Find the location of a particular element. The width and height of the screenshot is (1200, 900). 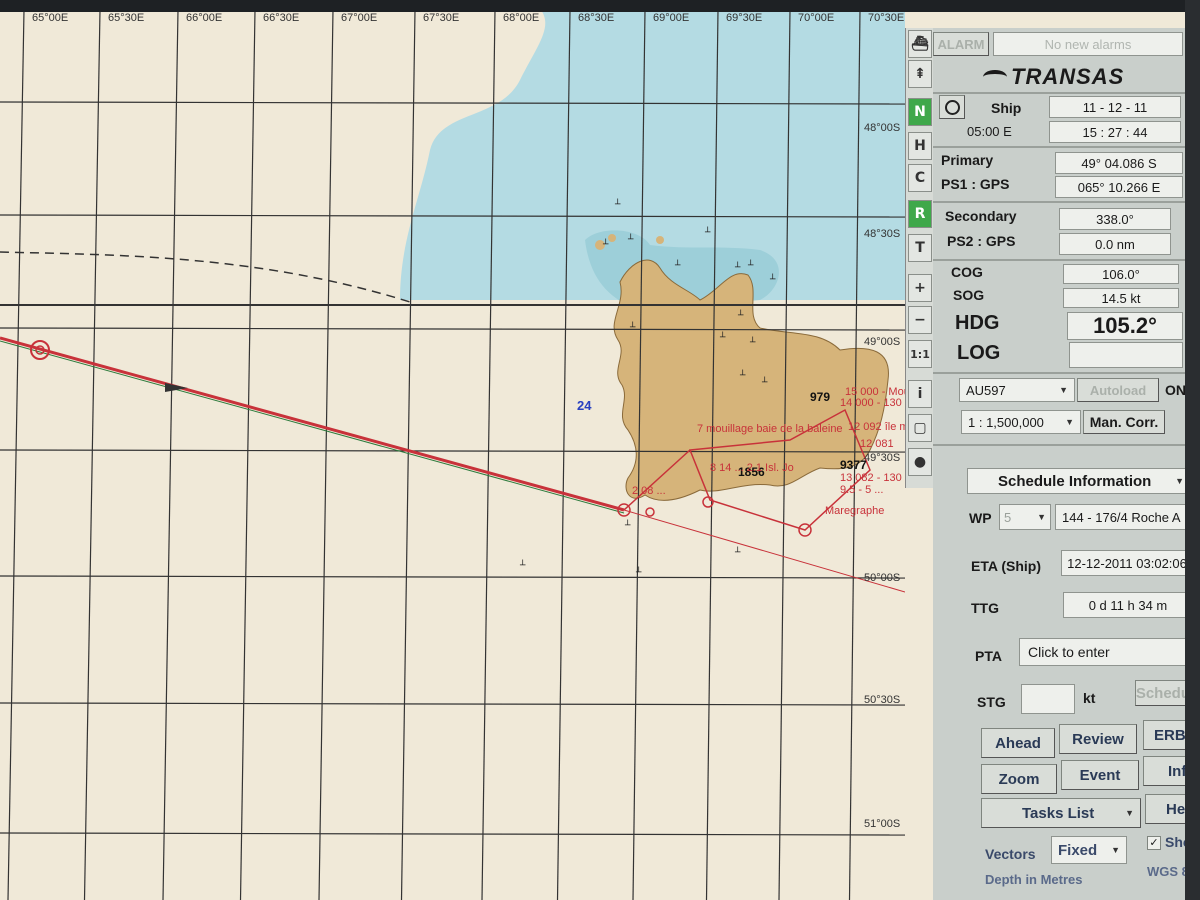

pta-input: Click to enter is located at coordinates (1106, 652).